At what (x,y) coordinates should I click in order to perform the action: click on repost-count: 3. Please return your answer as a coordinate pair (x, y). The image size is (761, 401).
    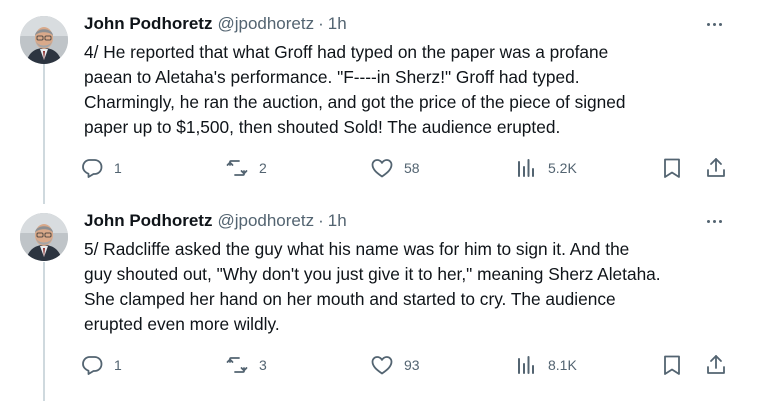
    Looking at the image, I should click on (263, 365).